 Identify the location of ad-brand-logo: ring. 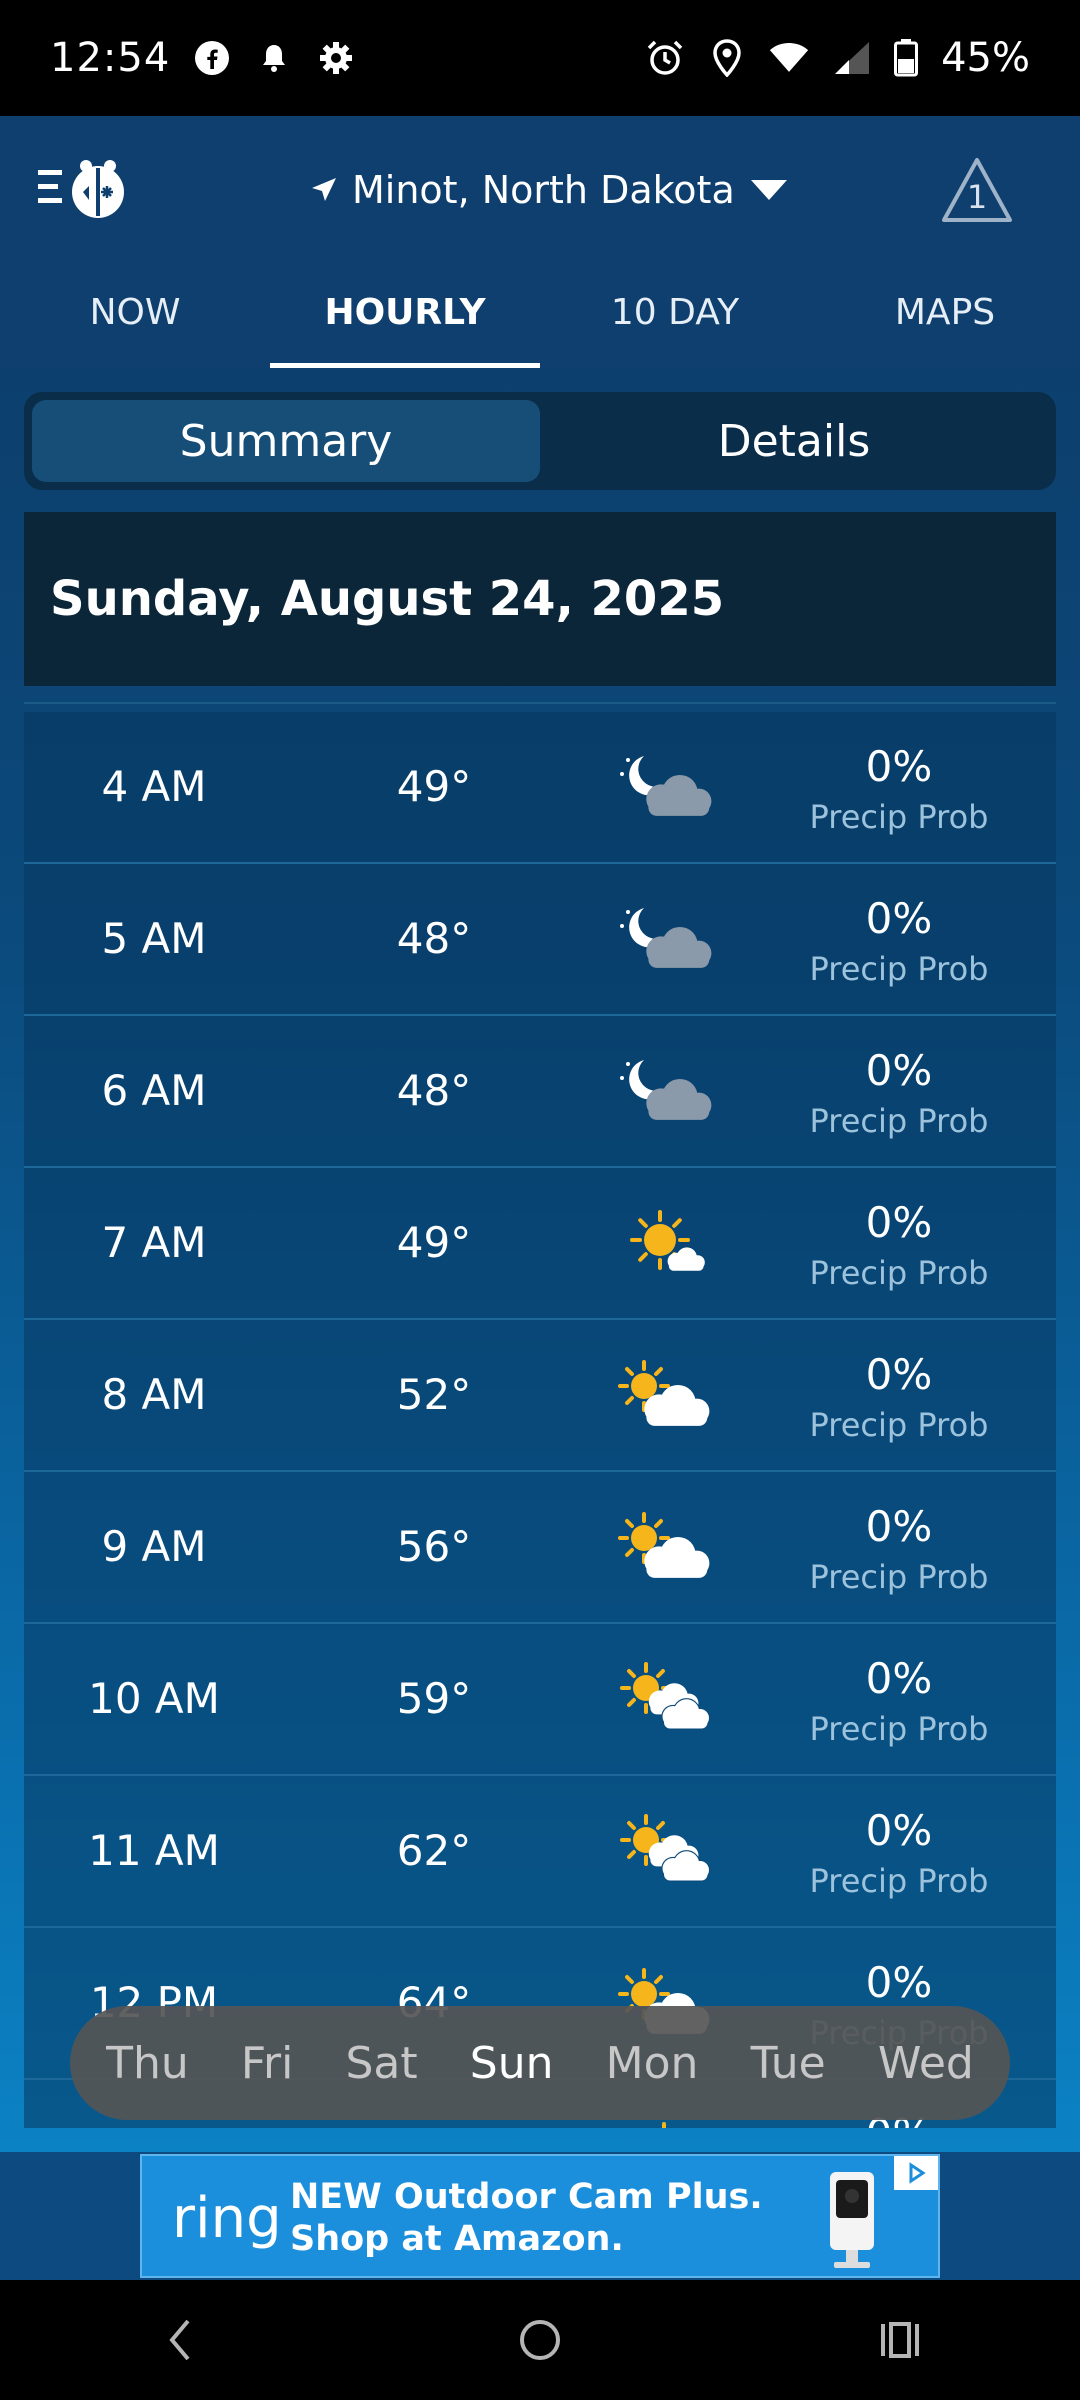
(227, 2218).